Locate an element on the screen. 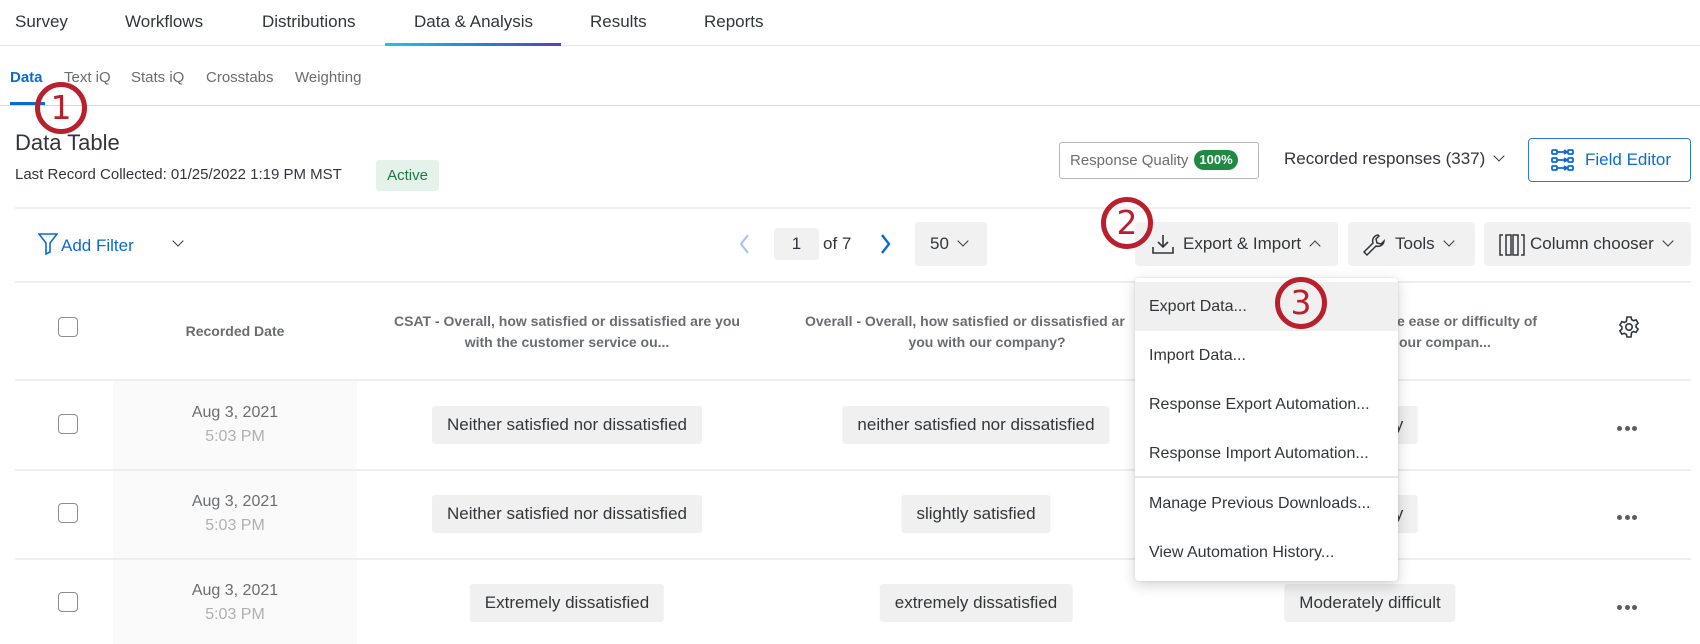  download-icon is located at coordinates (1163, 244).